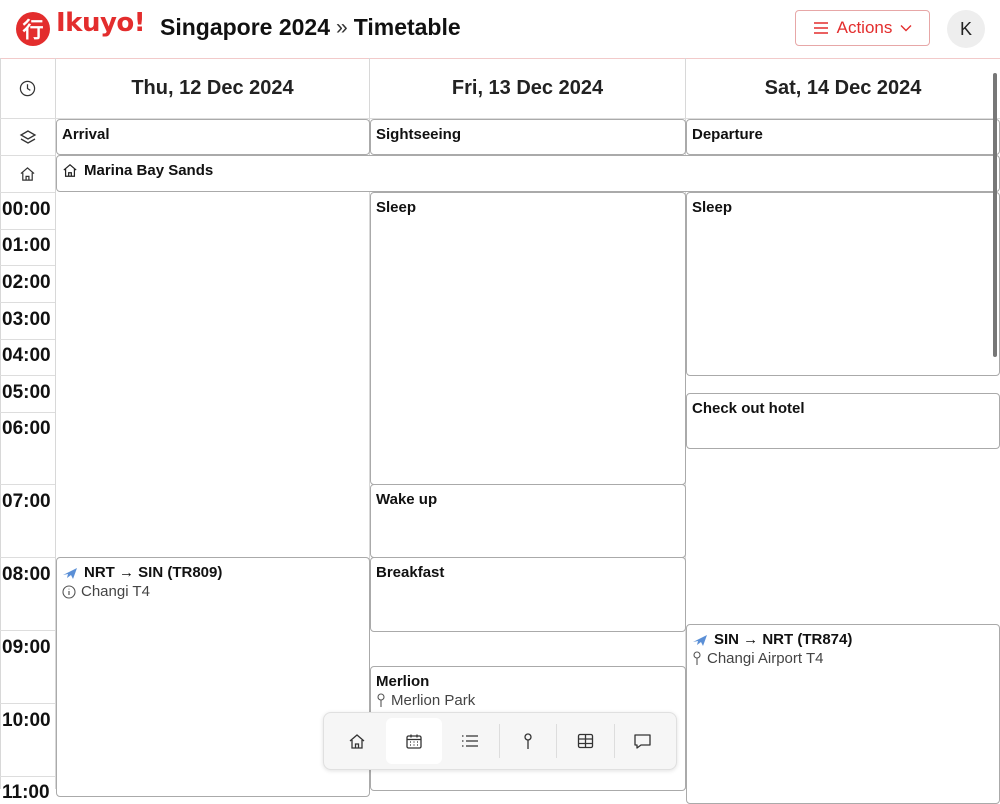 The width and height of the screenshot is (1000, 804). I want to click on activity-title: Merlion, so click(403, 681).